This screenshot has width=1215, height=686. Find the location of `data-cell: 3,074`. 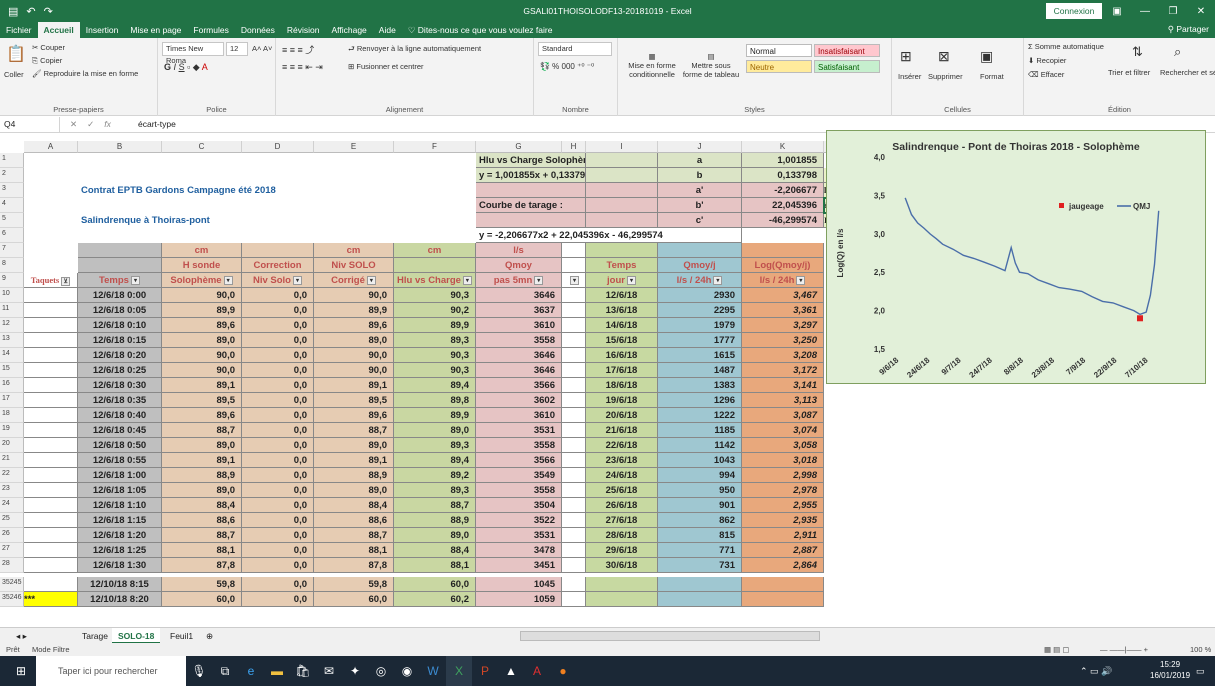

data-cell: 3,074 is located at coordinates (783, 430).